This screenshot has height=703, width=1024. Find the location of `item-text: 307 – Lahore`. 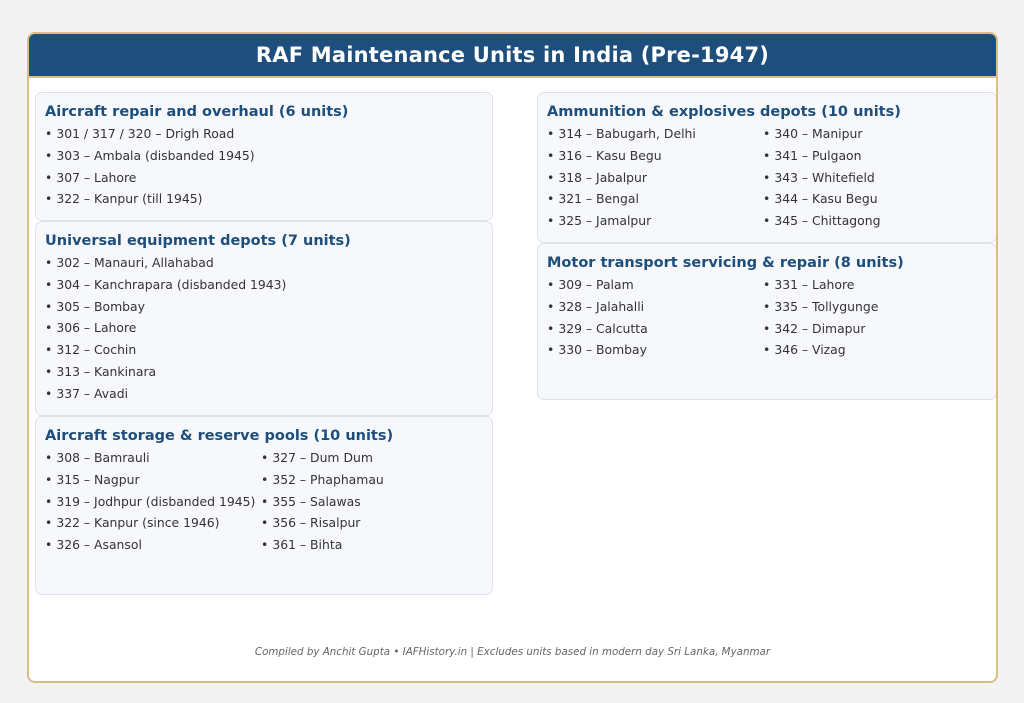

item-text: 307 – Lahore is located at coordinates (96, 177).